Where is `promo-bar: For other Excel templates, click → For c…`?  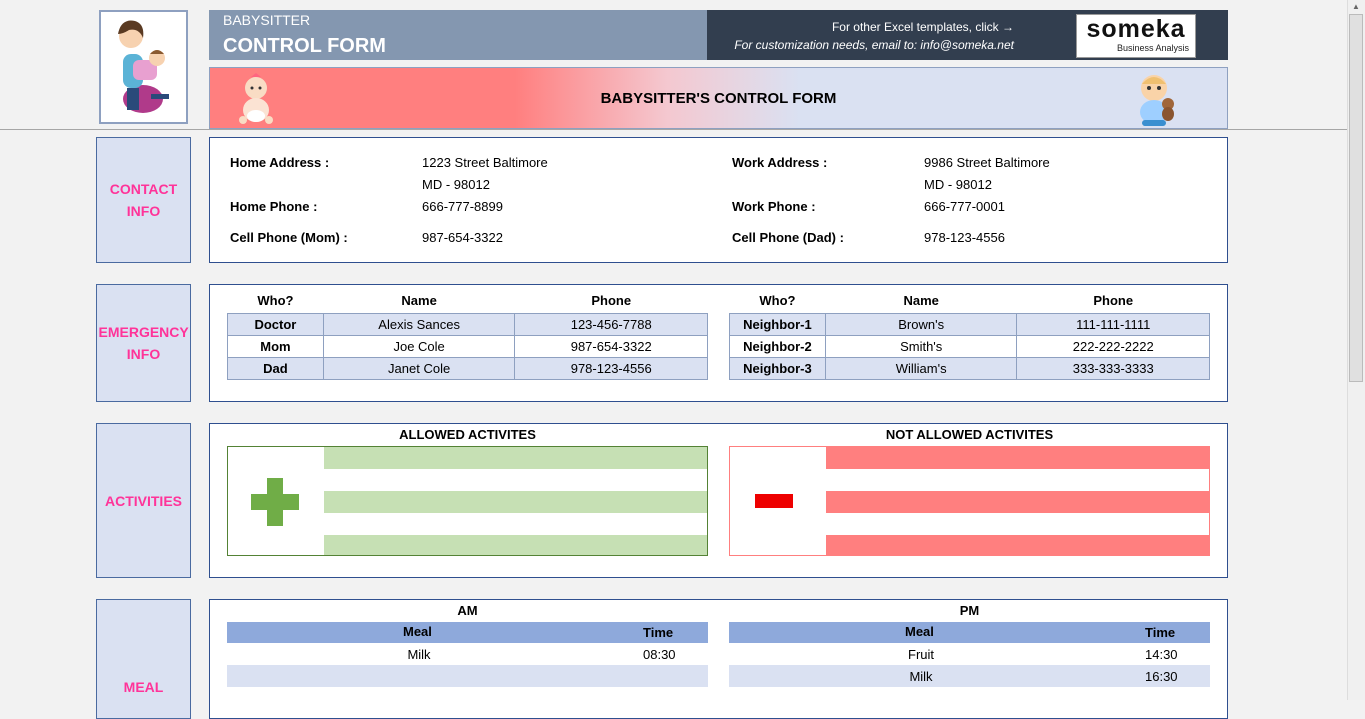 promo-bar: For other Excel templates, click → For c… is located at coordinates (967, 35).